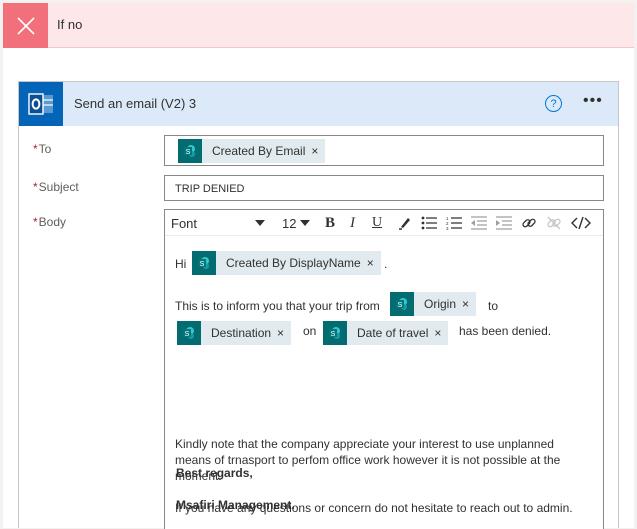  Describe the element at coordinates (210, 189) in the screenshot. I see `subject-value: TRIP DENIED` at that location.